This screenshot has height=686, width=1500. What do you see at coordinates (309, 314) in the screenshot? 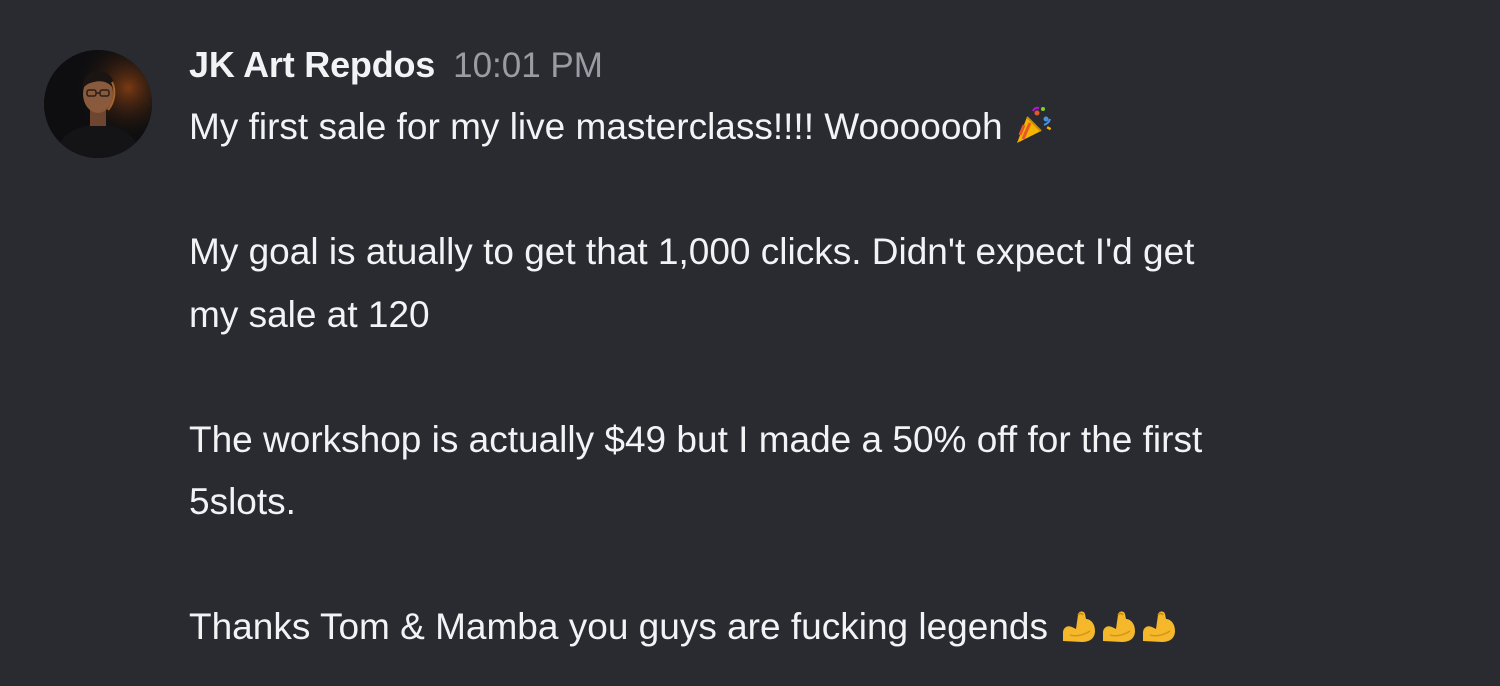
I see `message-text: my sale at 120` at bounding box center [309, 314].